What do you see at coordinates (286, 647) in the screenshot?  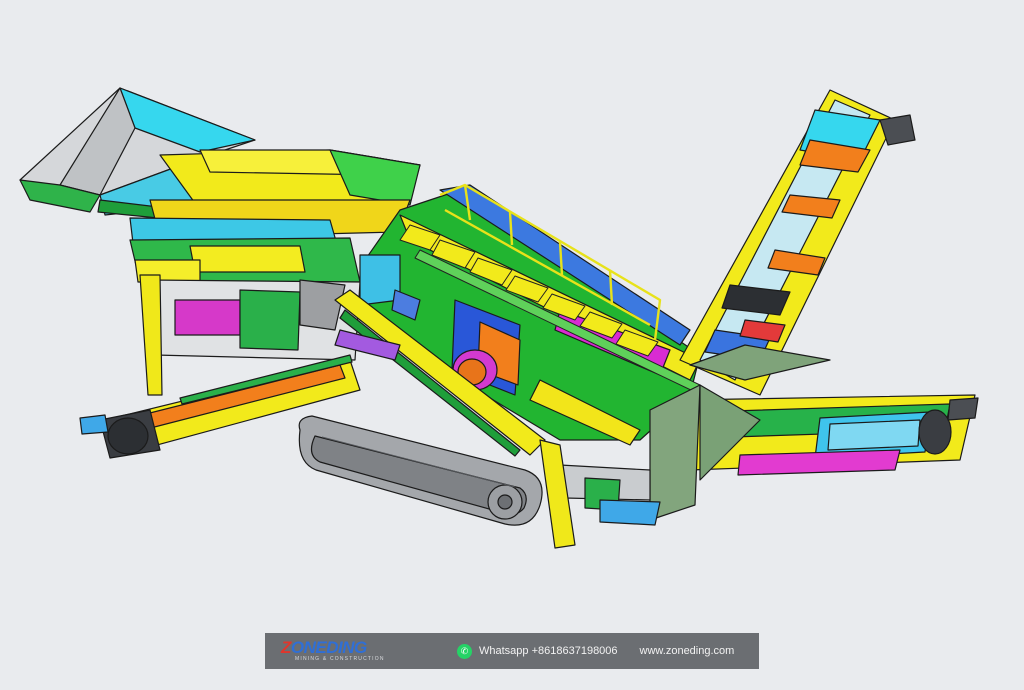 I see `logo-letter-z: Z` at bounding box center [286, 647].